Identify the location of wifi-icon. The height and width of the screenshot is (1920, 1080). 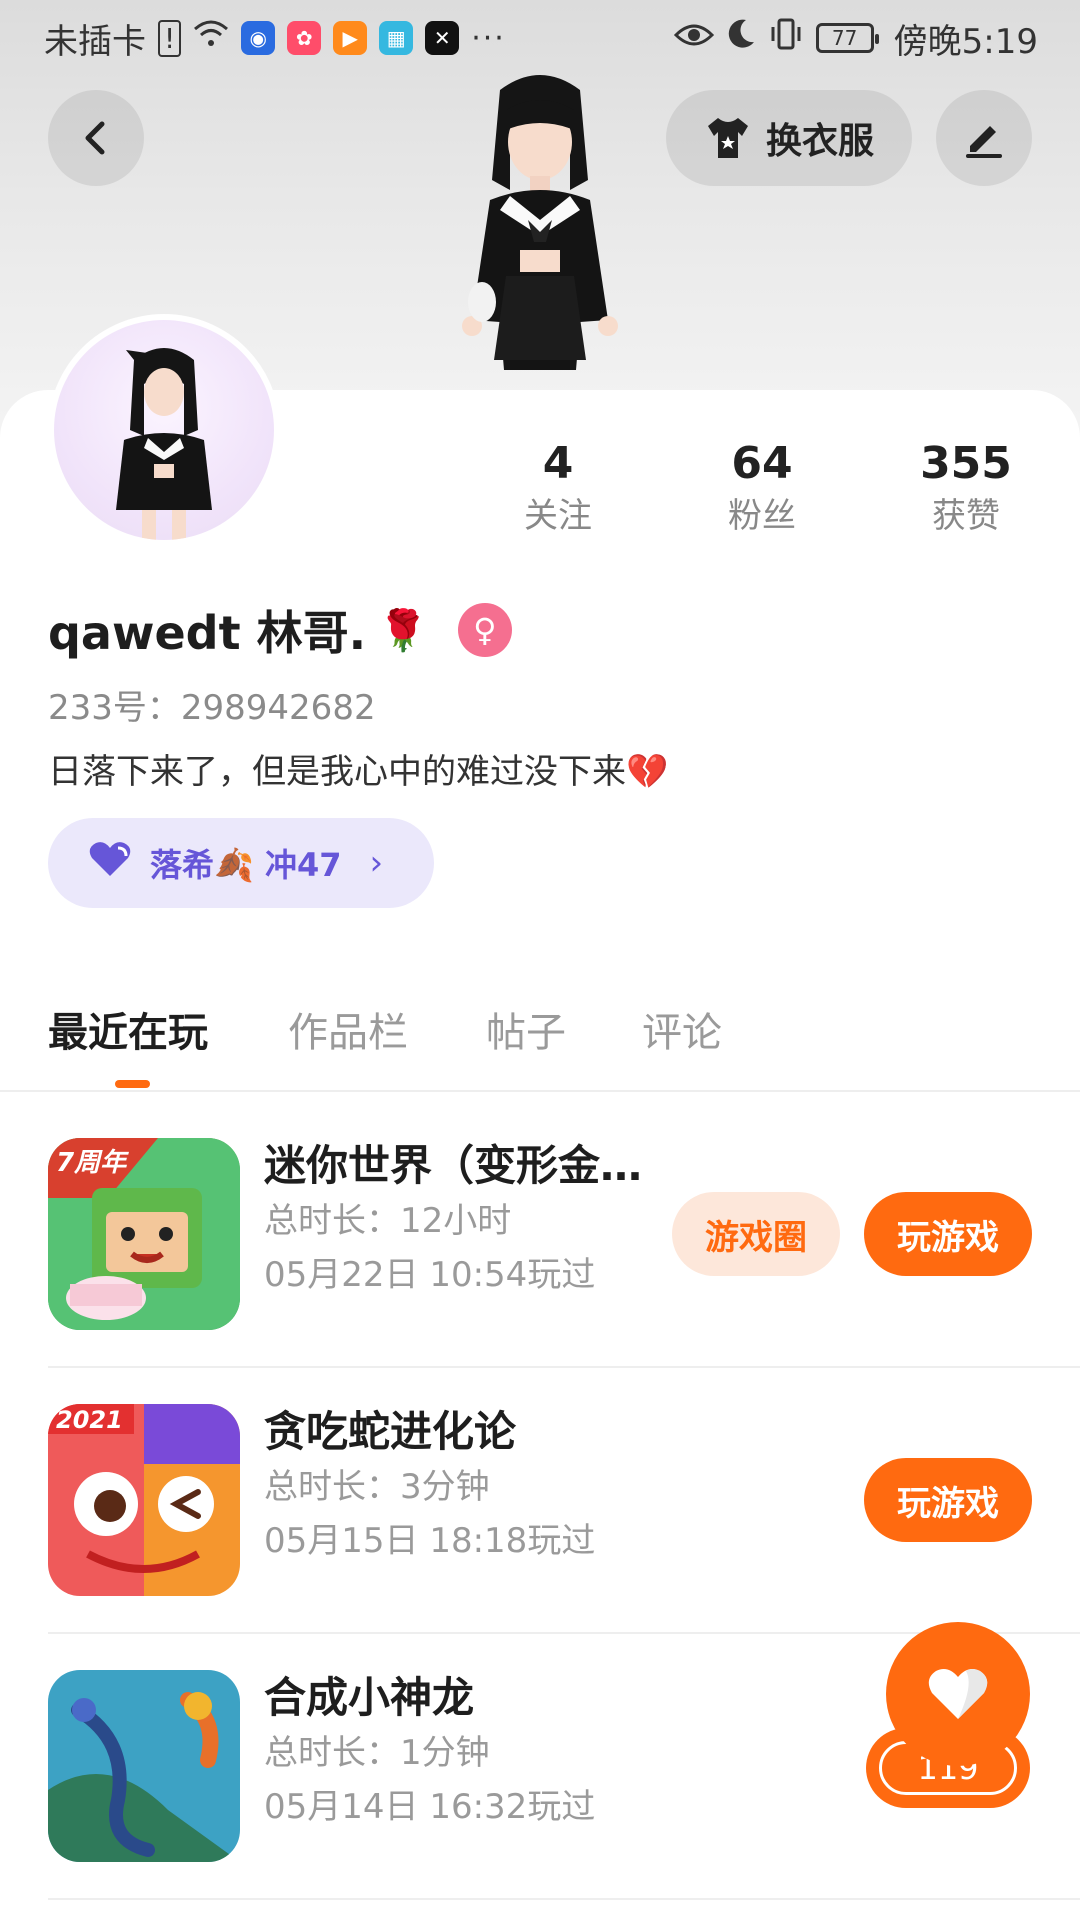
(211, 38).